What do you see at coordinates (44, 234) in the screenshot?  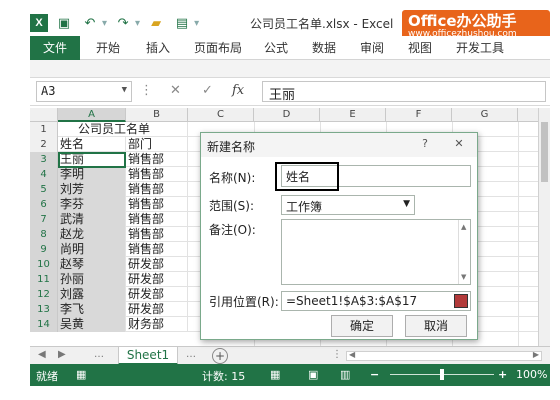 I see `row-header: 8` at bounding box center [44, 234].